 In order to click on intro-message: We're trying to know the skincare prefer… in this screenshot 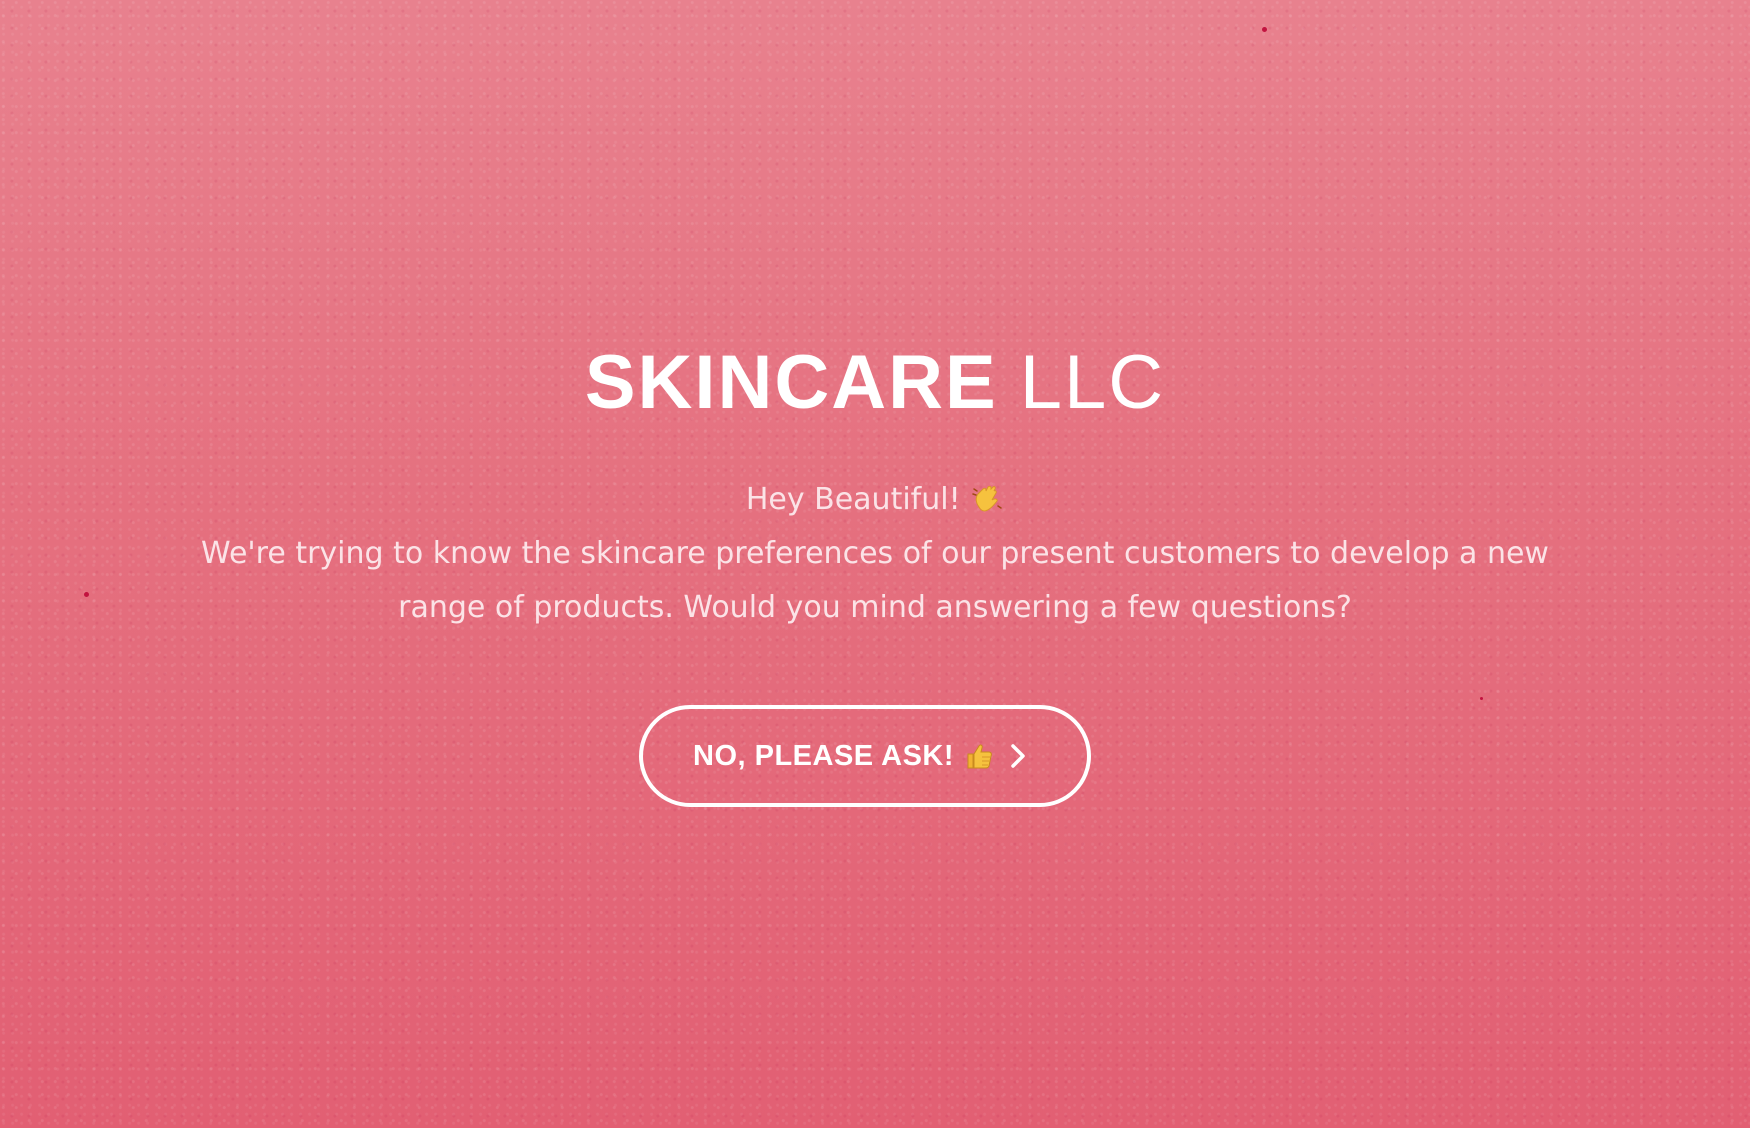, I will do `click(875, 580)`.